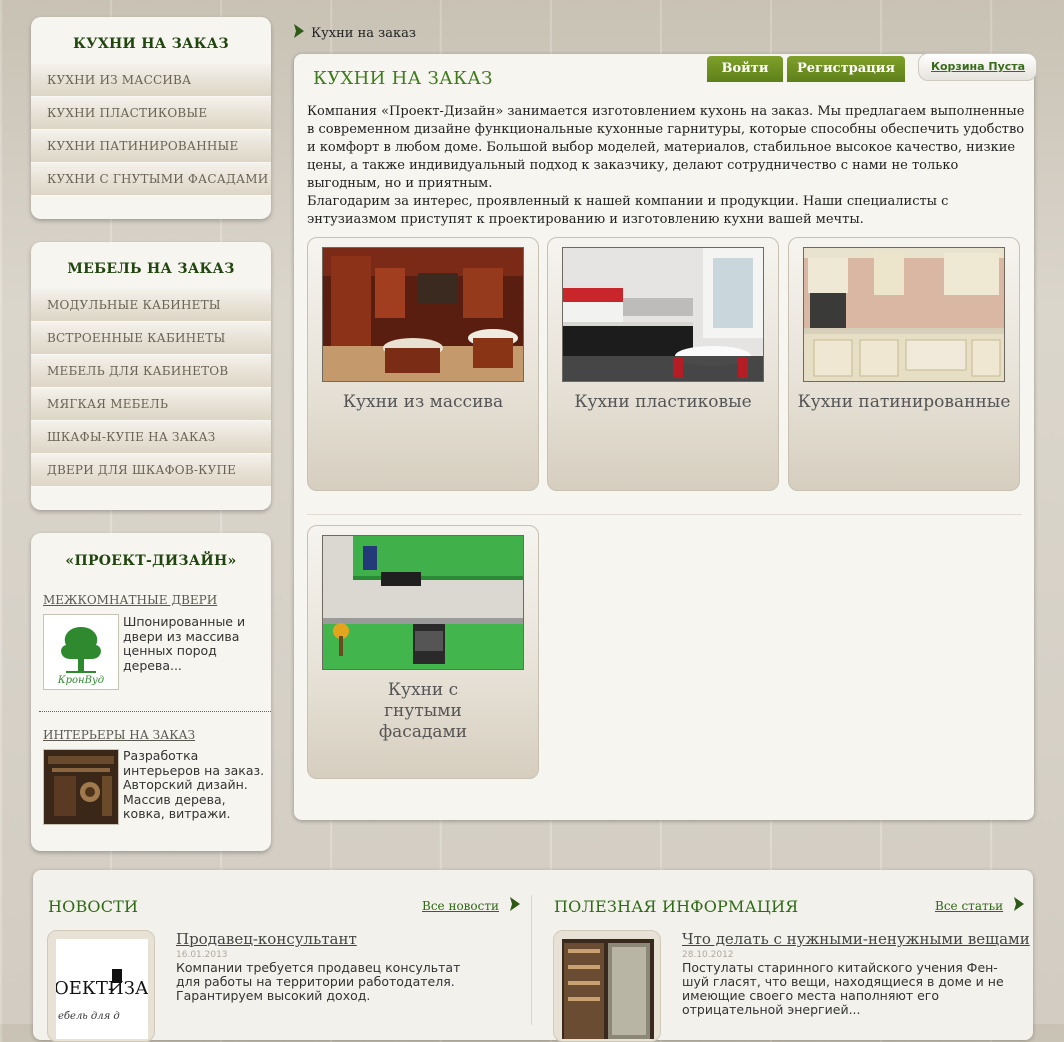 The width and height of the screenshot is (1064, 1042). Describe the element at coordinates (460, 906) in the screenshot. I see `all-news-label: Все новости` at that location.